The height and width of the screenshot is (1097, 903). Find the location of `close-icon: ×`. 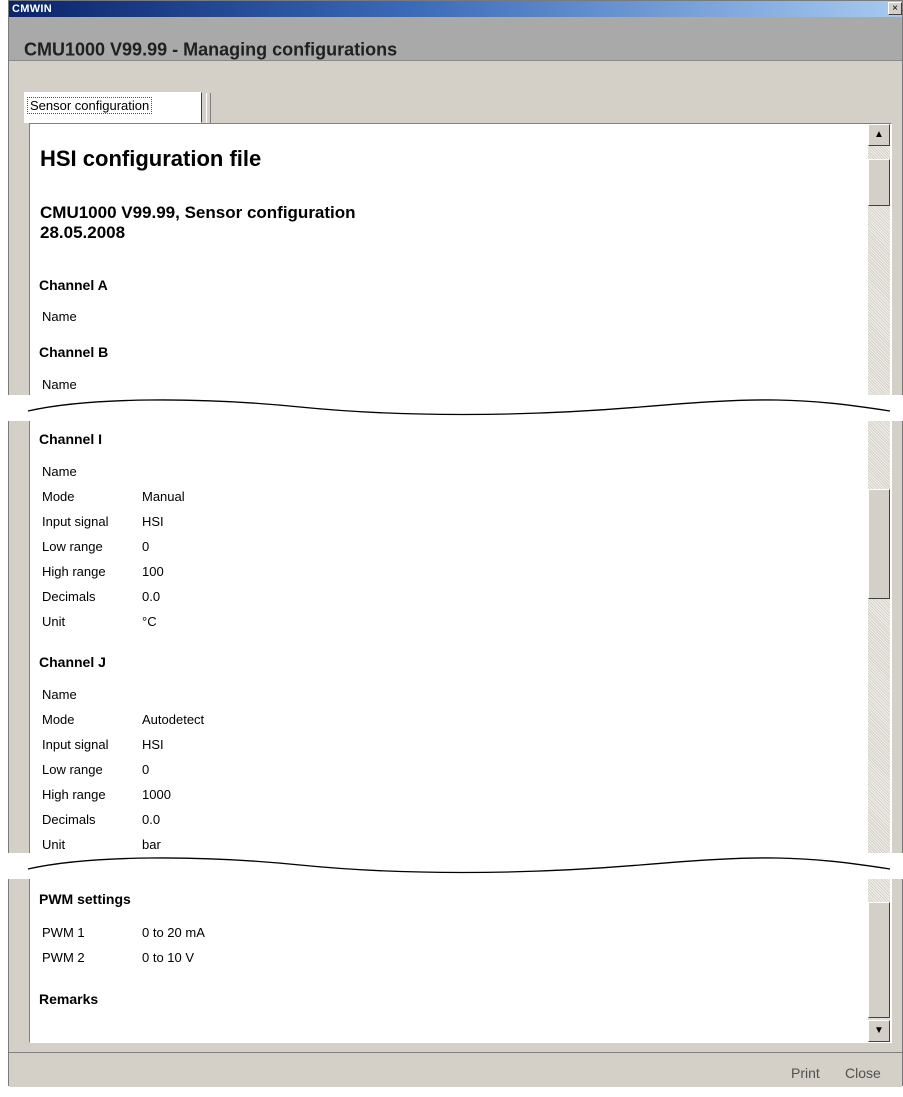

close-icon: × is located at coordinates (895, 8).